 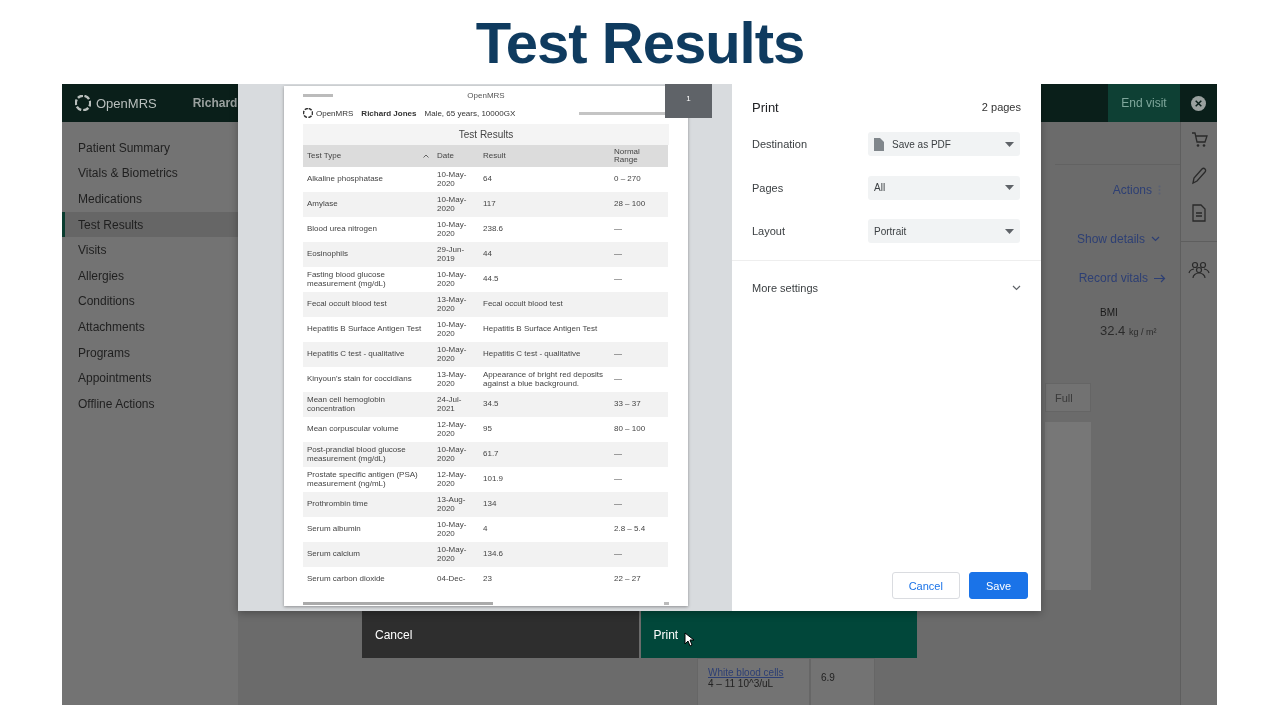 What do you see at coordinates (944, 144) in the screenshot?
I see `setting-select: Save as PDF` at bounding box center [944, 144].